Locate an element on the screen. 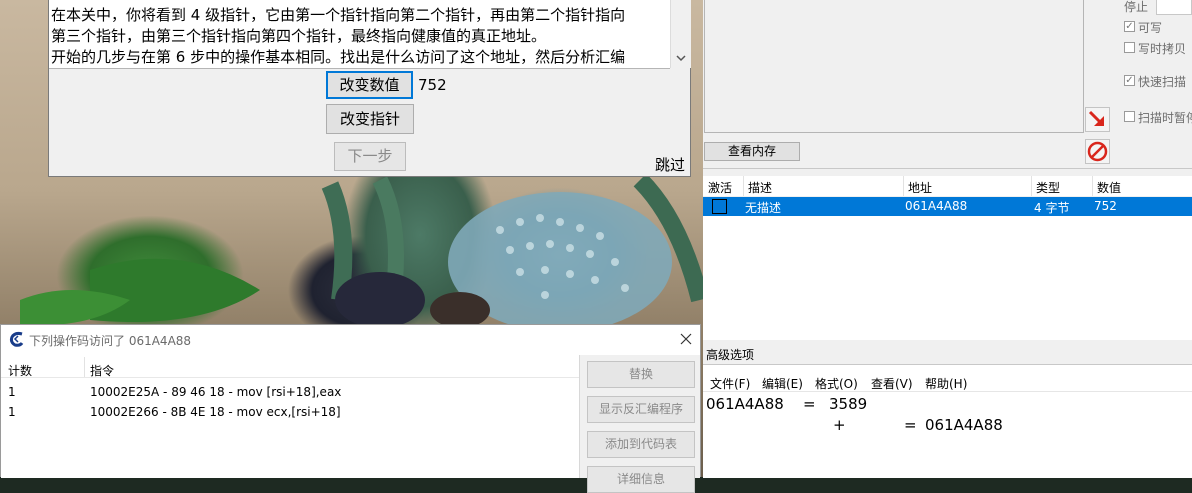 The image size is (1192, 493). view-memory-button: 查看内存 is located at coordinates (752, 151).